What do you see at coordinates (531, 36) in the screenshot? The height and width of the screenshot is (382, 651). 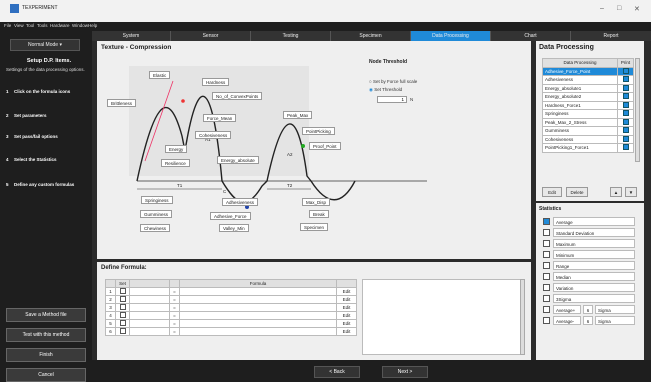 I see `tab-chart: Chart` at bounding box center [531, 36].